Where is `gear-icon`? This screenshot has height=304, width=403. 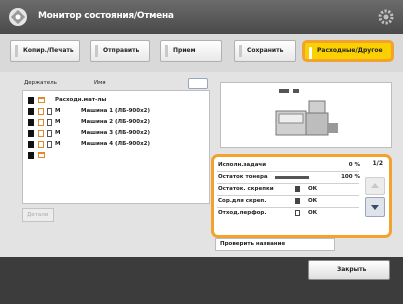
gear-icon is located at coordinates (386, 17).